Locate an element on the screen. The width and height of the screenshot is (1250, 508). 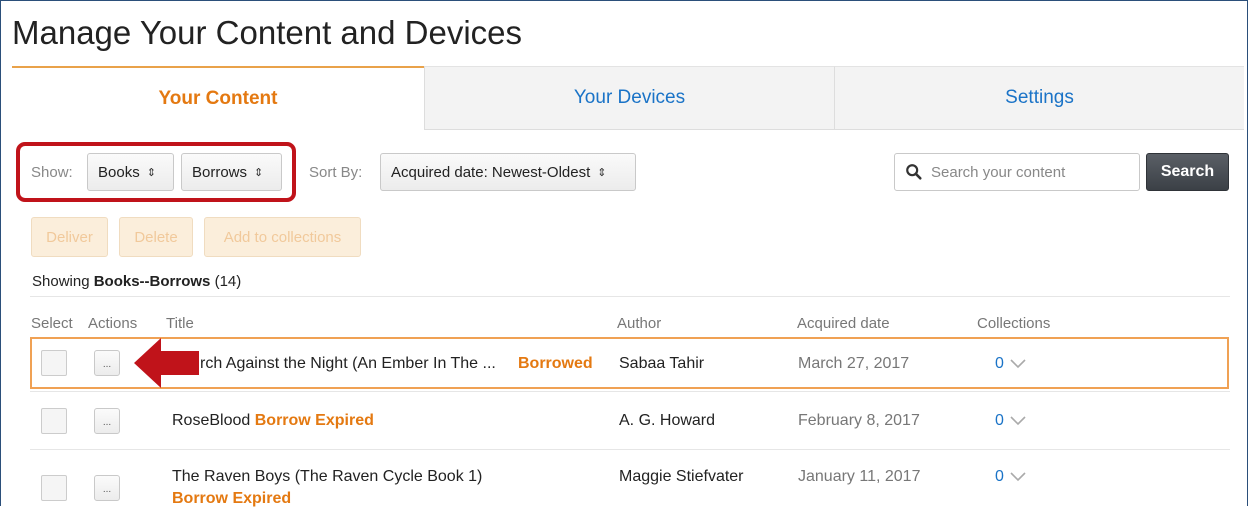
showing-filter: Books--Borrows is located at coordinates (152, 281).